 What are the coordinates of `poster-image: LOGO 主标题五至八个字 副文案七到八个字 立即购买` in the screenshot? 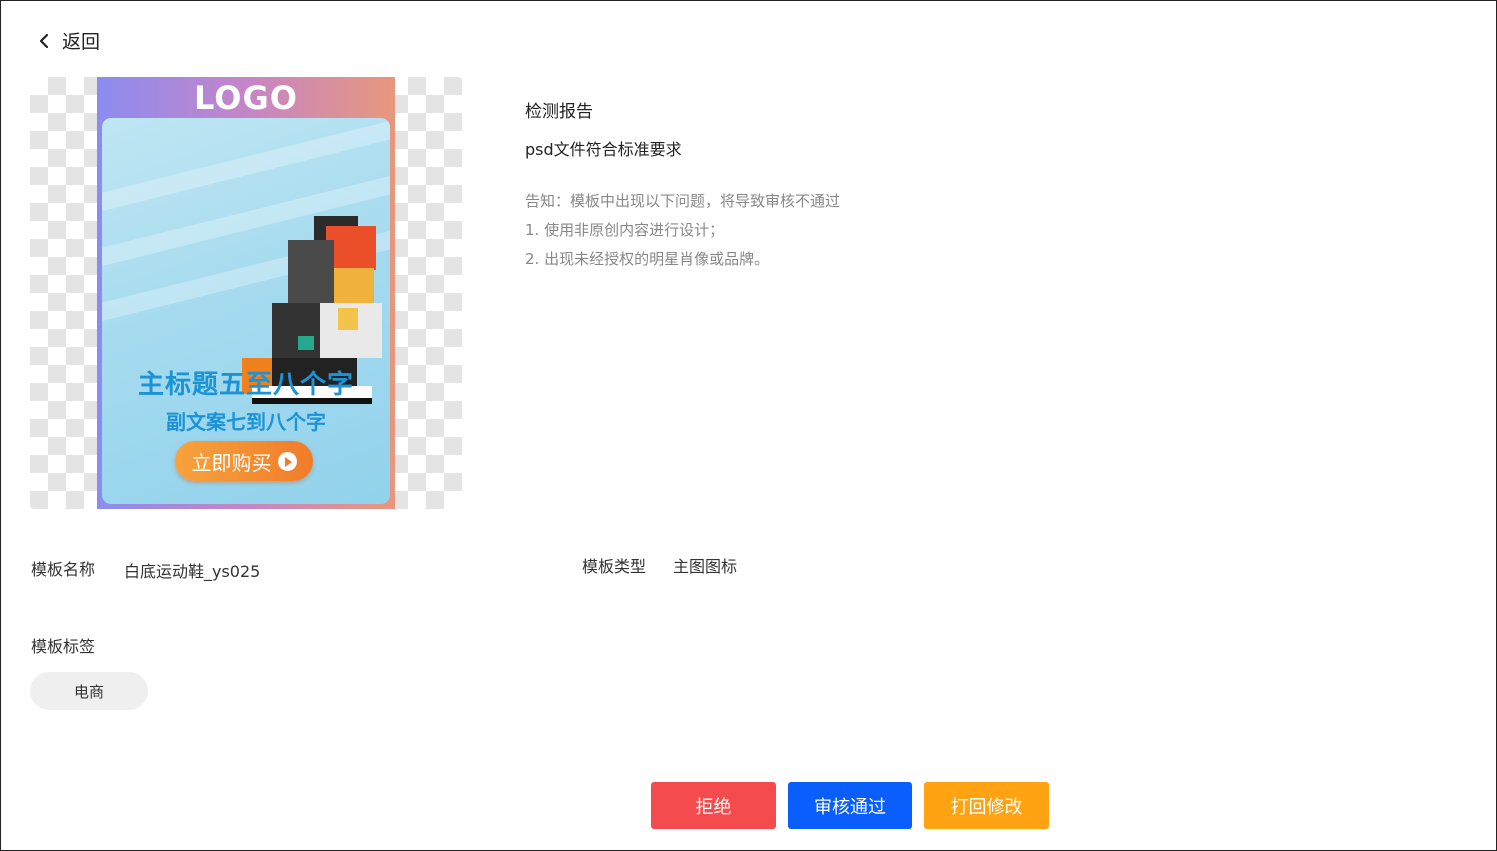 It's located at (246, 293).